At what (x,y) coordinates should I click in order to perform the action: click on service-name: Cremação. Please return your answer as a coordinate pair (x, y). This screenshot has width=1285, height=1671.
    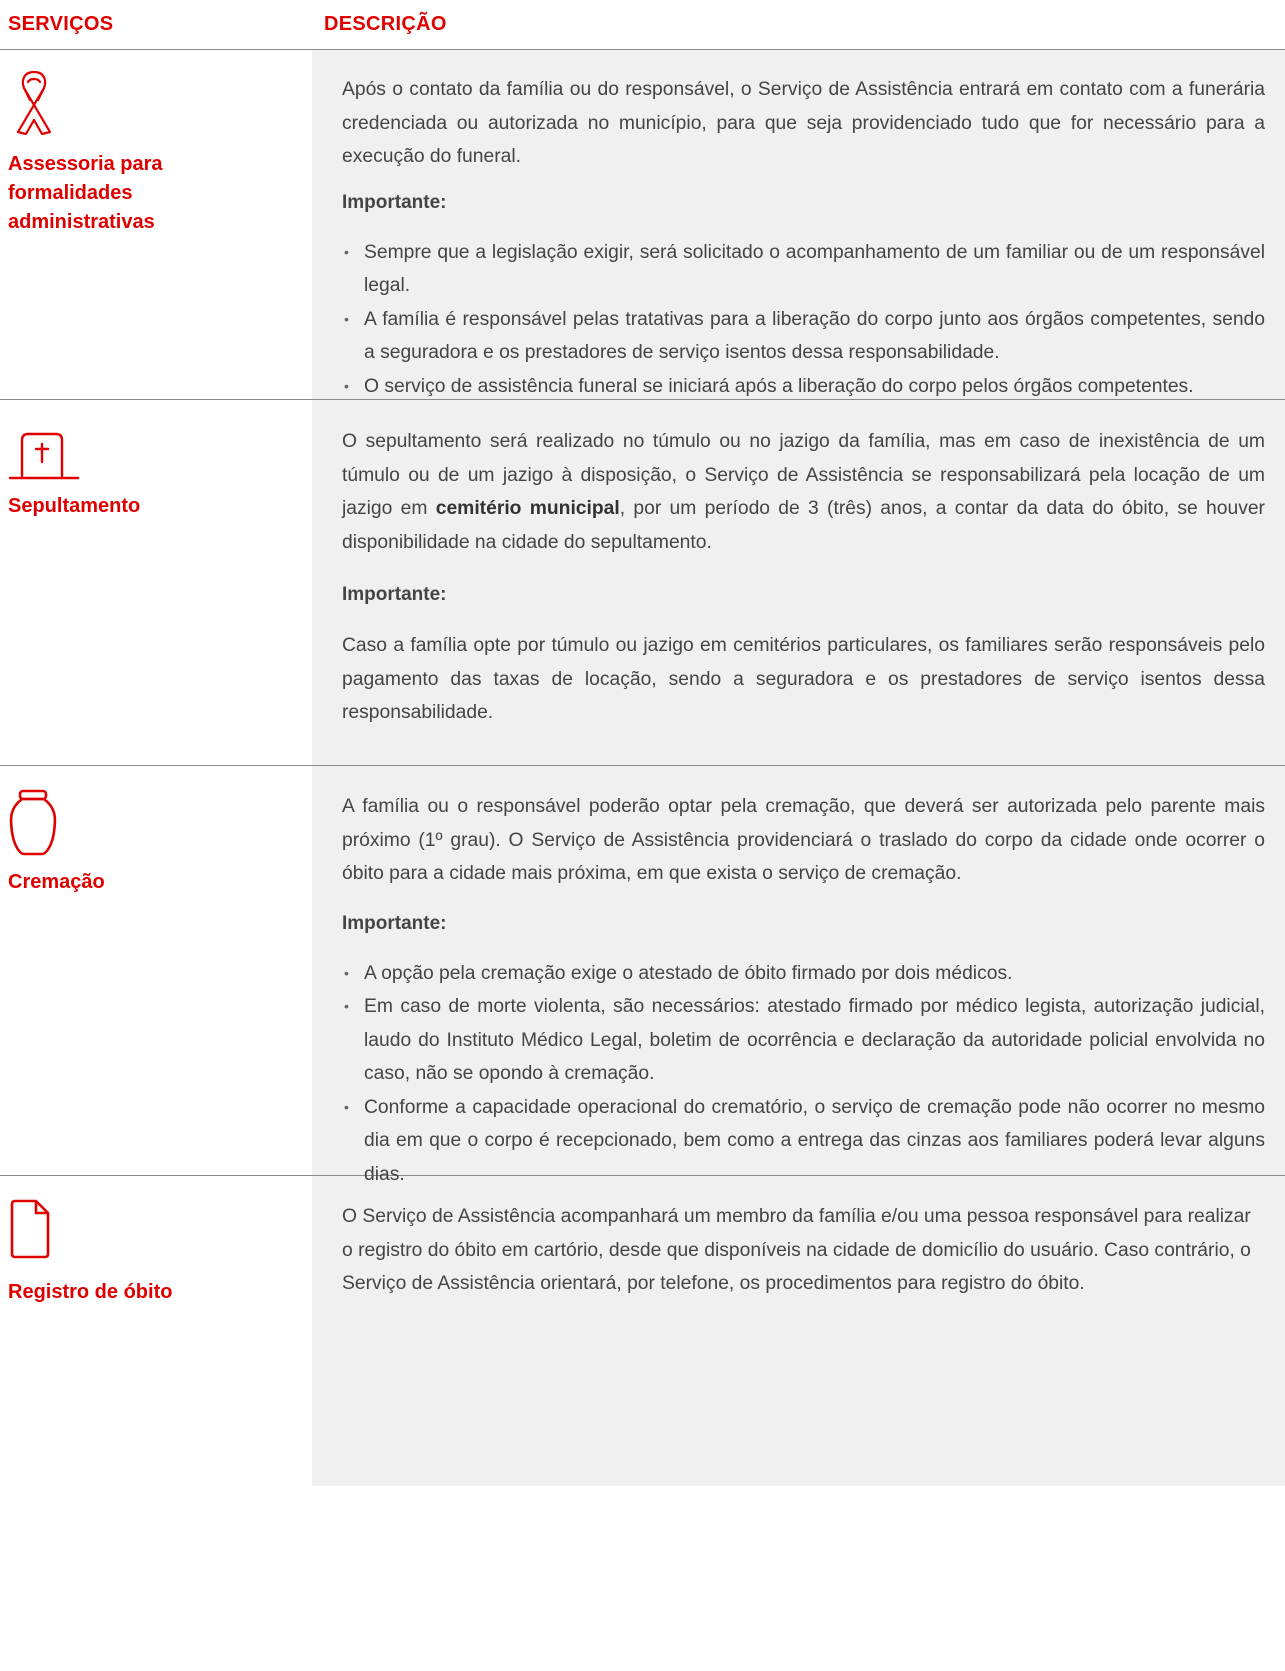
    Looking at the image, I should click on (56, 882).